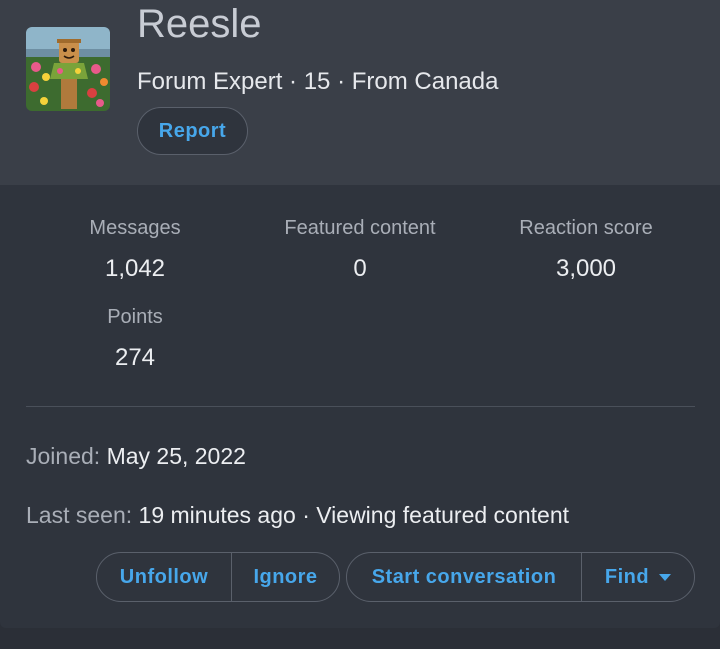 The image size is (720, 649). I want to click on user-title-meta: Forum Expert · 15 · From Canada, so click(318, 81).